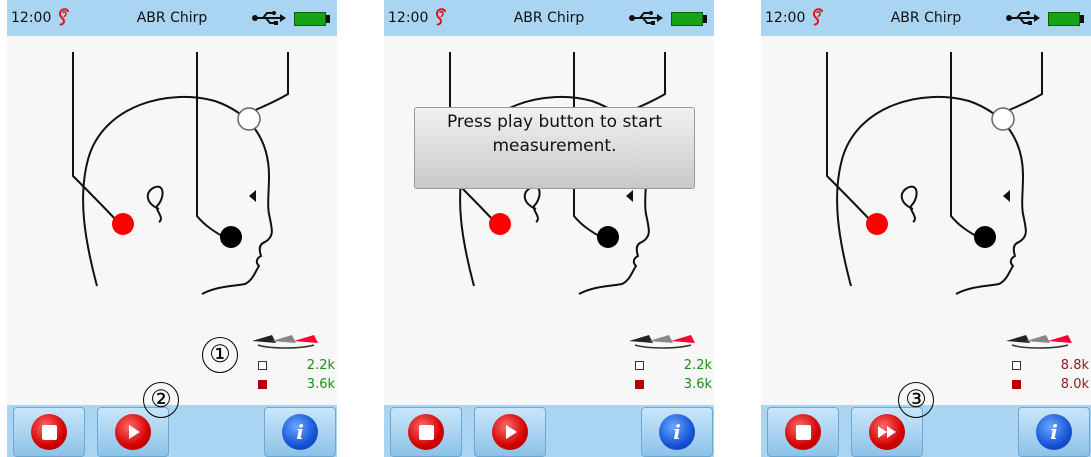  I want to click on bottom-toolbar: i, so click(549, 431).